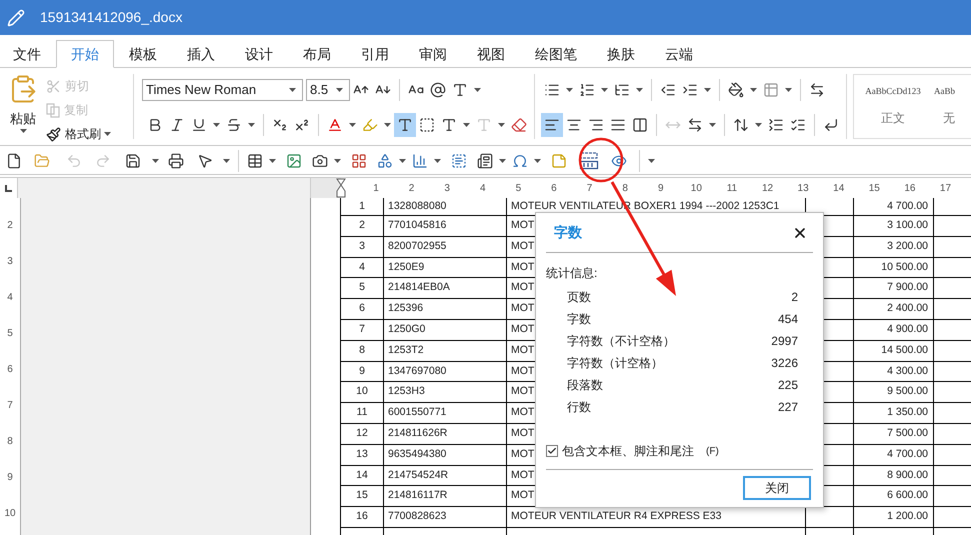 This screenshot has height=535, width=971. What do you see at coordinates (839, 189) in the screenshot?
I see `ruler-number: 14` at bounding box center [839, 189].